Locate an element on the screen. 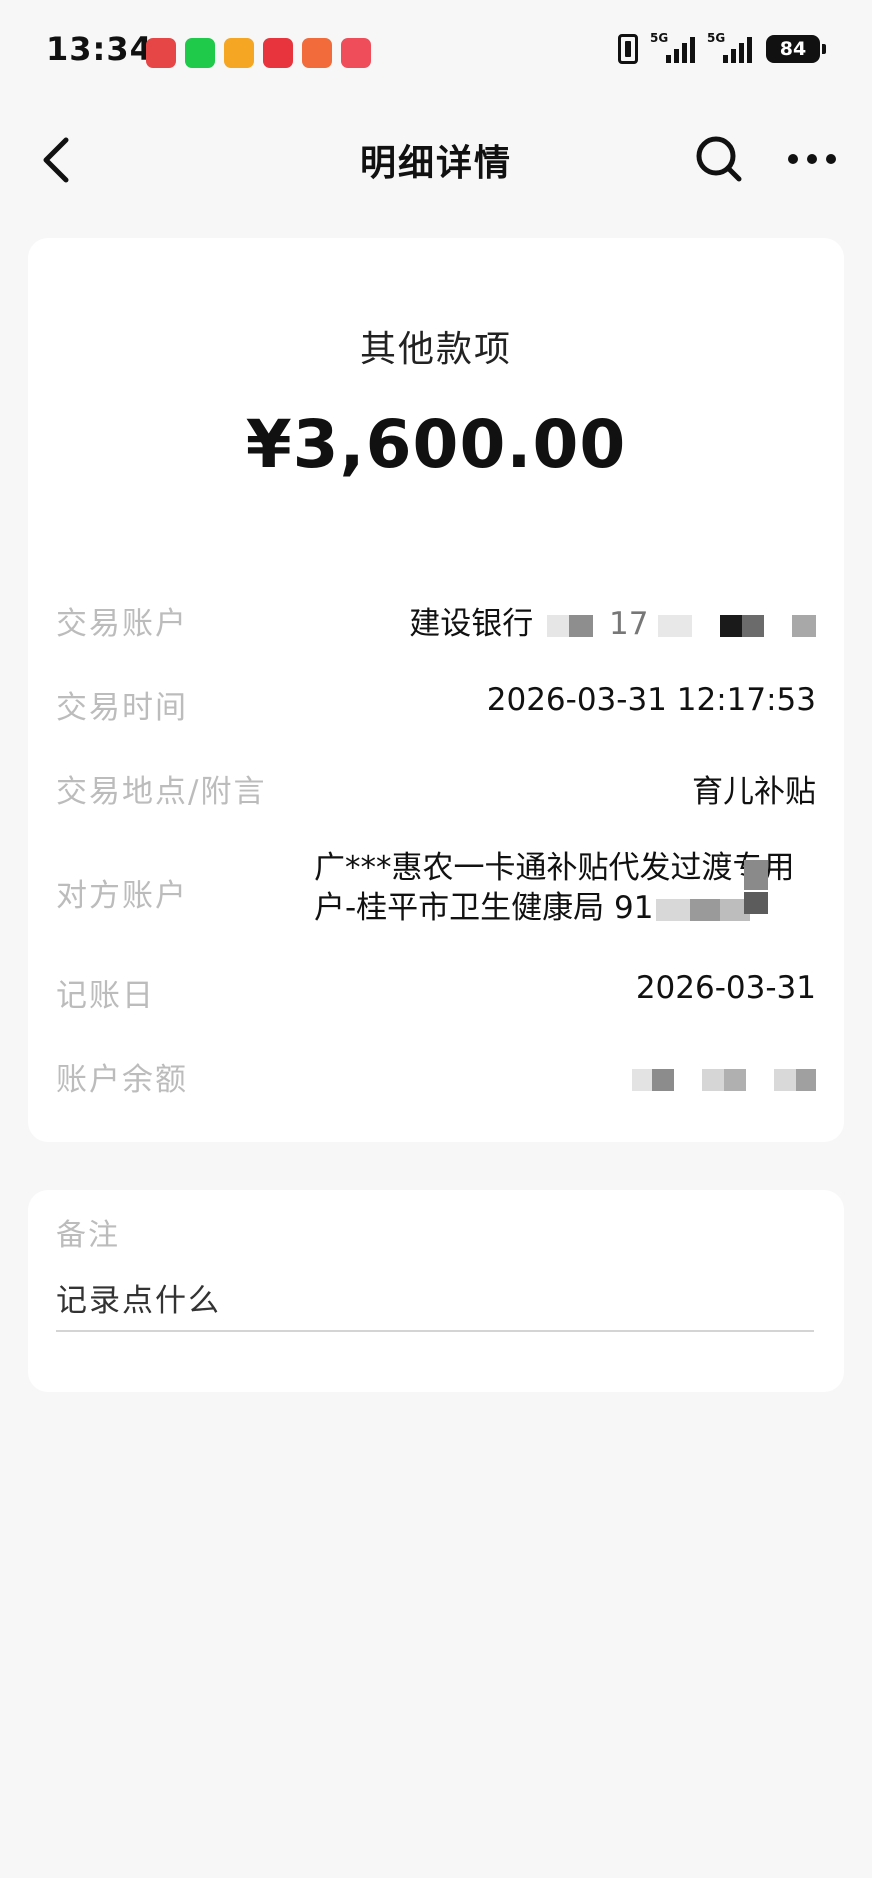  notification-app-icons is located at coordinates (258, 53).